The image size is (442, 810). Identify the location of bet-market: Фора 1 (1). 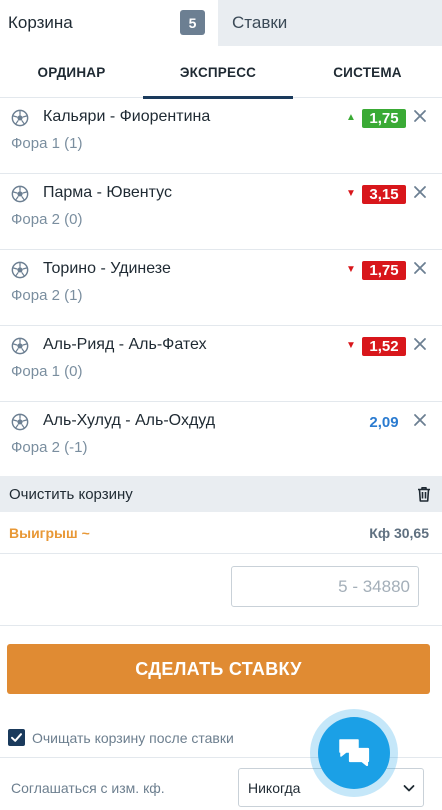
(47, 143).